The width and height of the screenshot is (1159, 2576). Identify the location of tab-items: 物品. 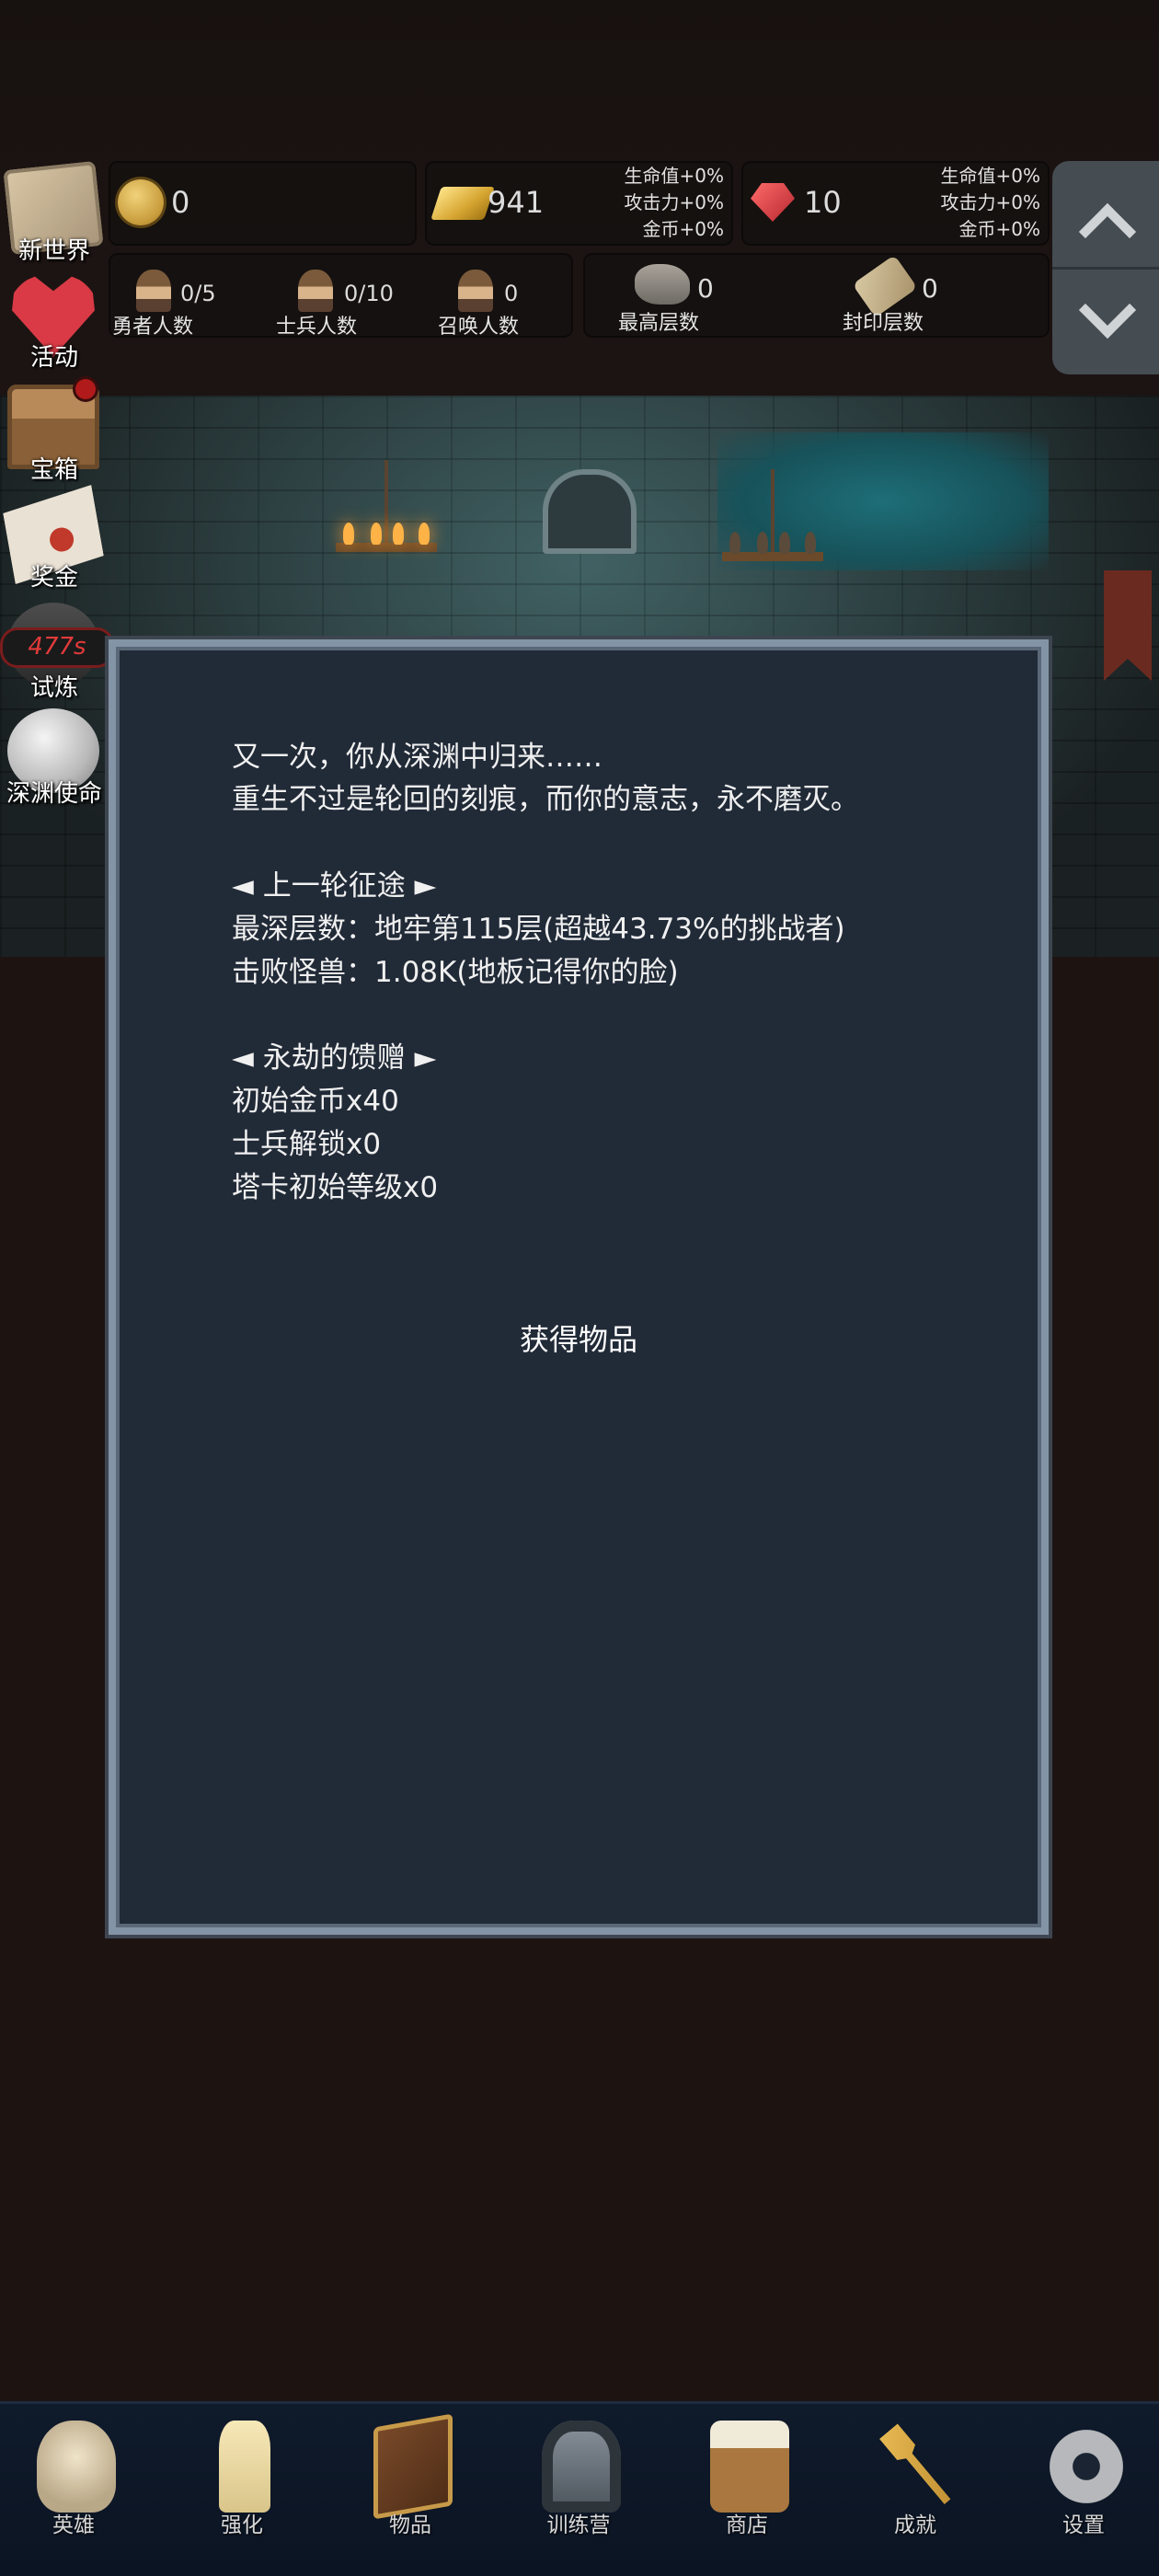
(410, 2493).